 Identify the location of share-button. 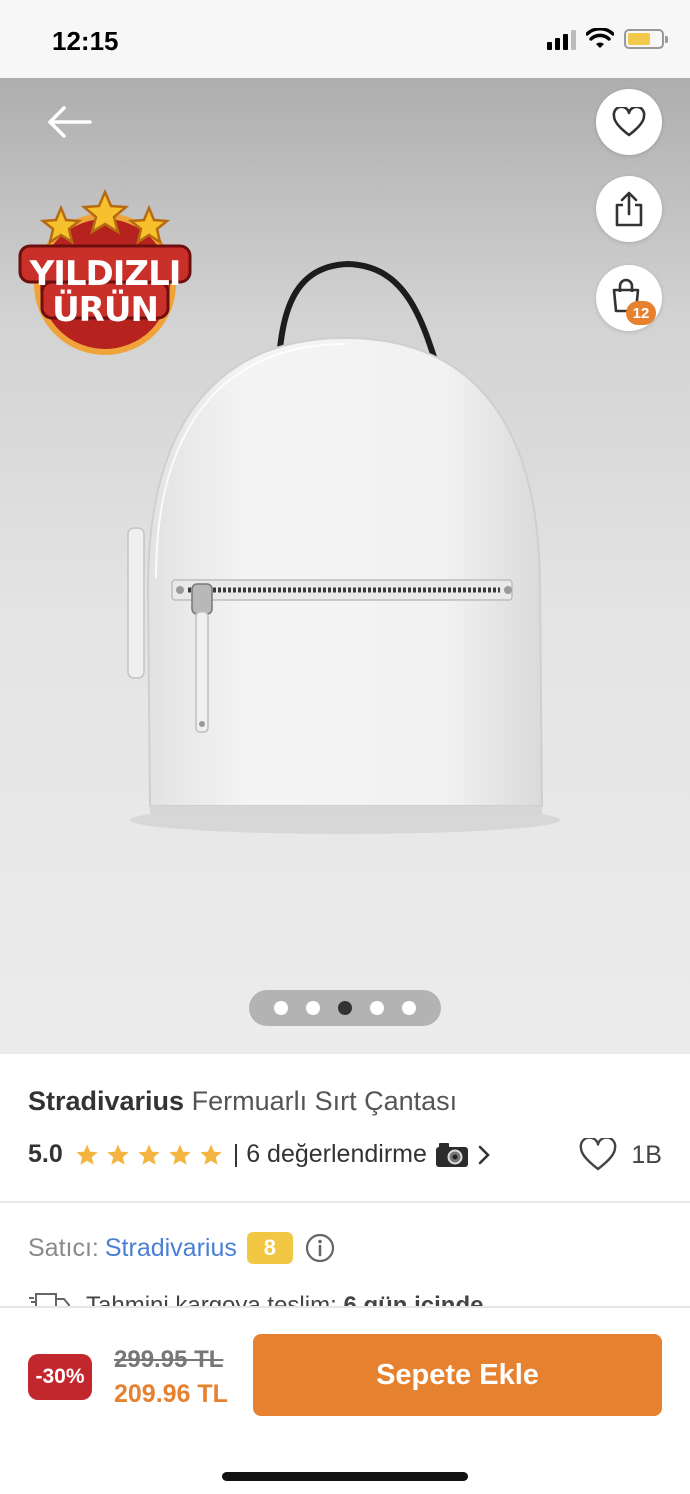
(629, 209).